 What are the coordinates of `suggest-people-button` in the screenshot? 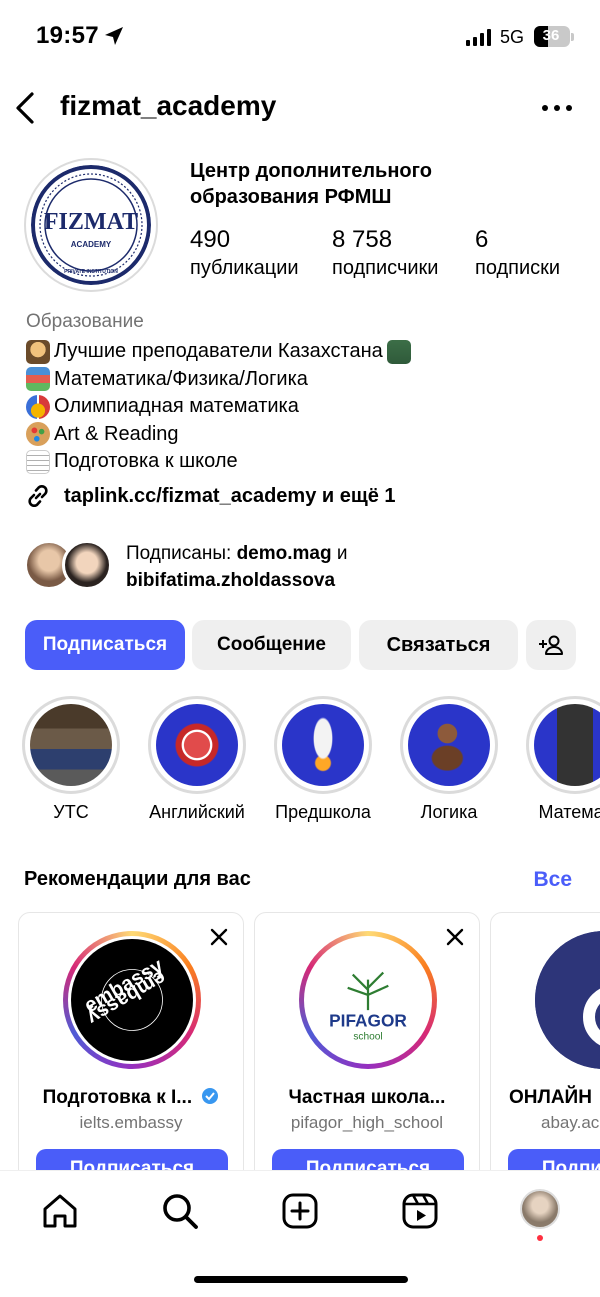 It's located at (551, 645).